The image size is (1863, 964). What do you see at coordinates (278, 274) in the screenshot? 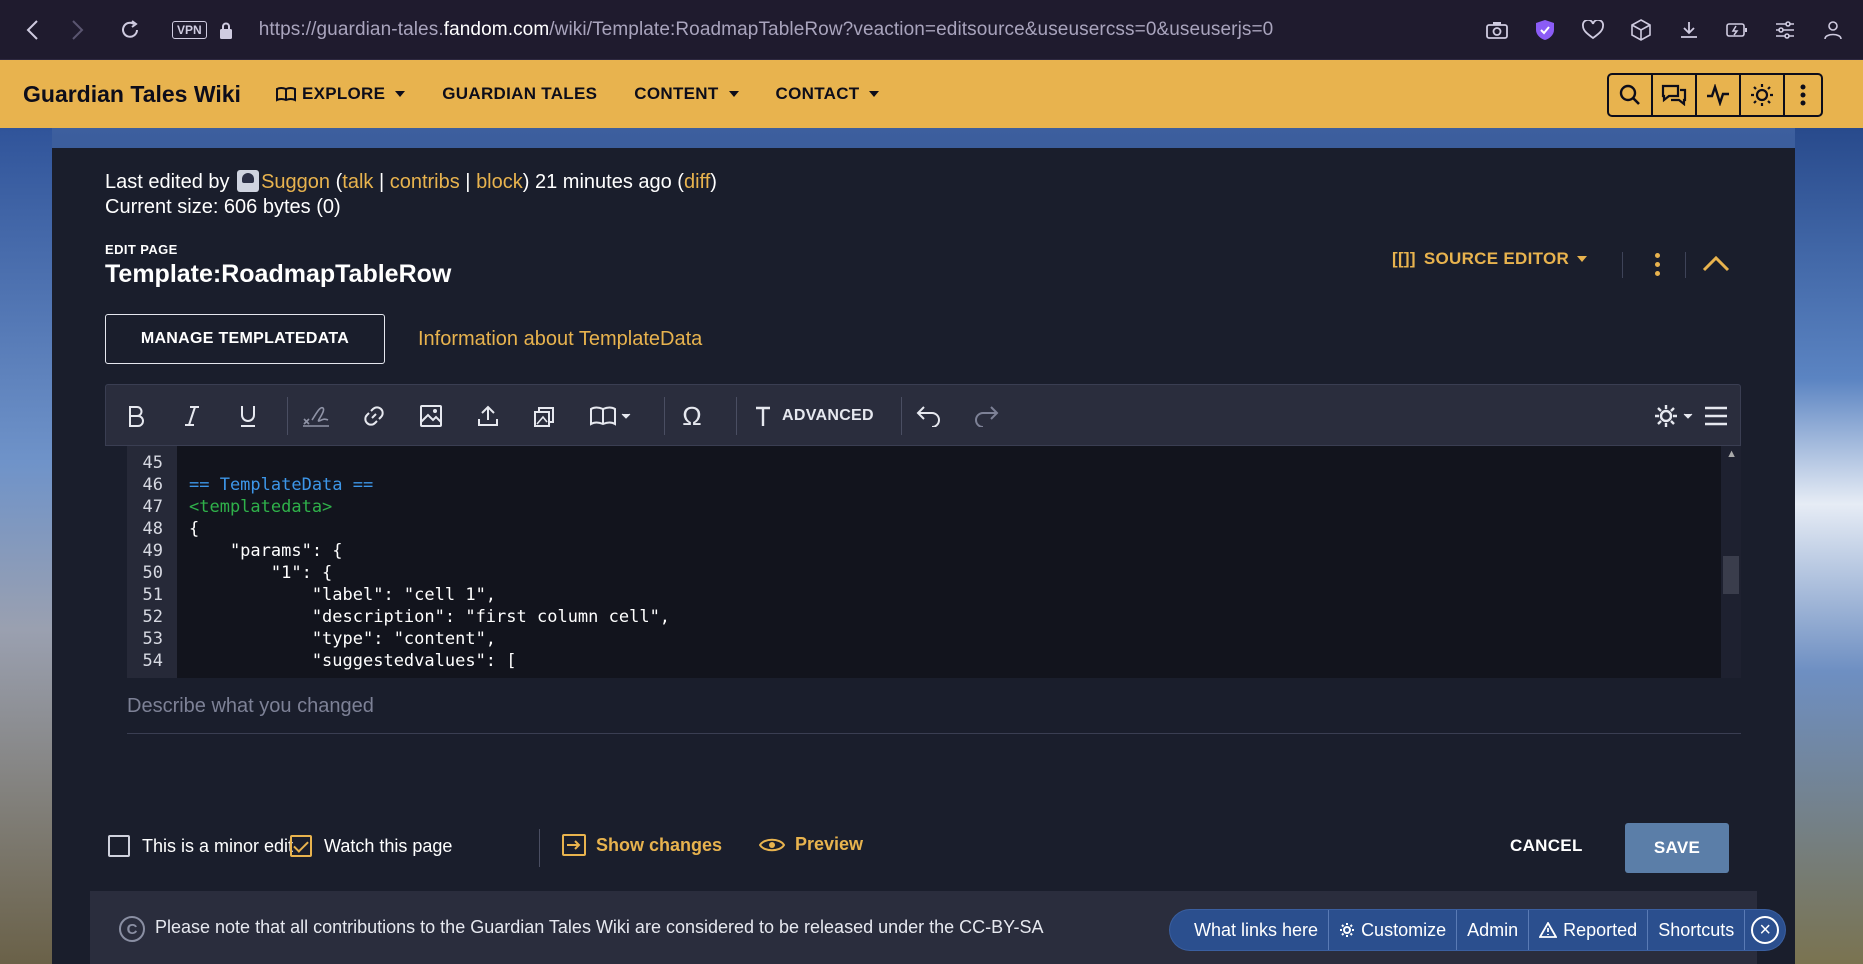
I see `page-title: Template:RoadmapTableRow` at bounding box center [278, 274].